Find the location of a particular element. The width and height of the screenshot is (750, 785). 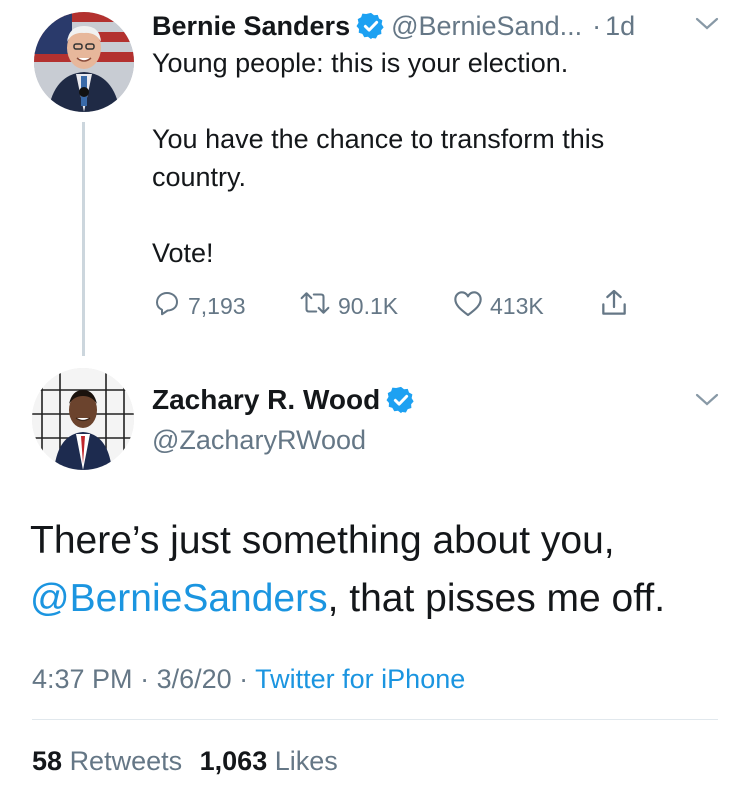

retweets-stat: 58 Retweets is located at coordinates (107, 761).